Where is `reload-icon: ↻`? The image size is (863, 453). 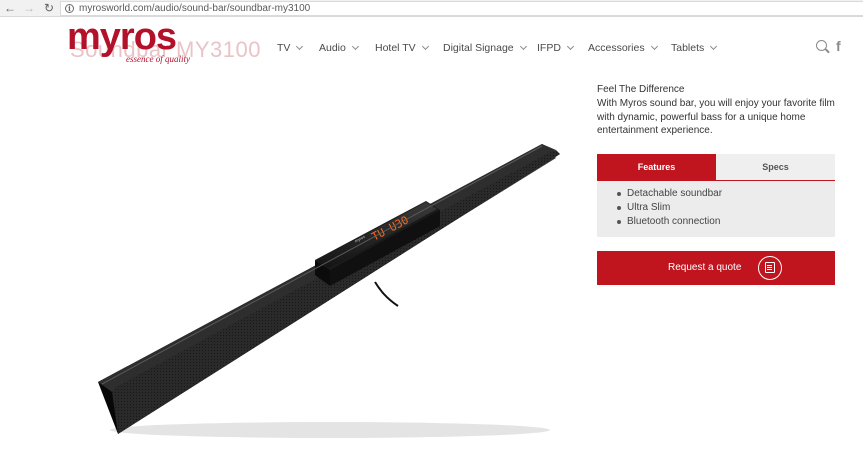 reload-icon: ↻ is located at coordinates (49, 8).